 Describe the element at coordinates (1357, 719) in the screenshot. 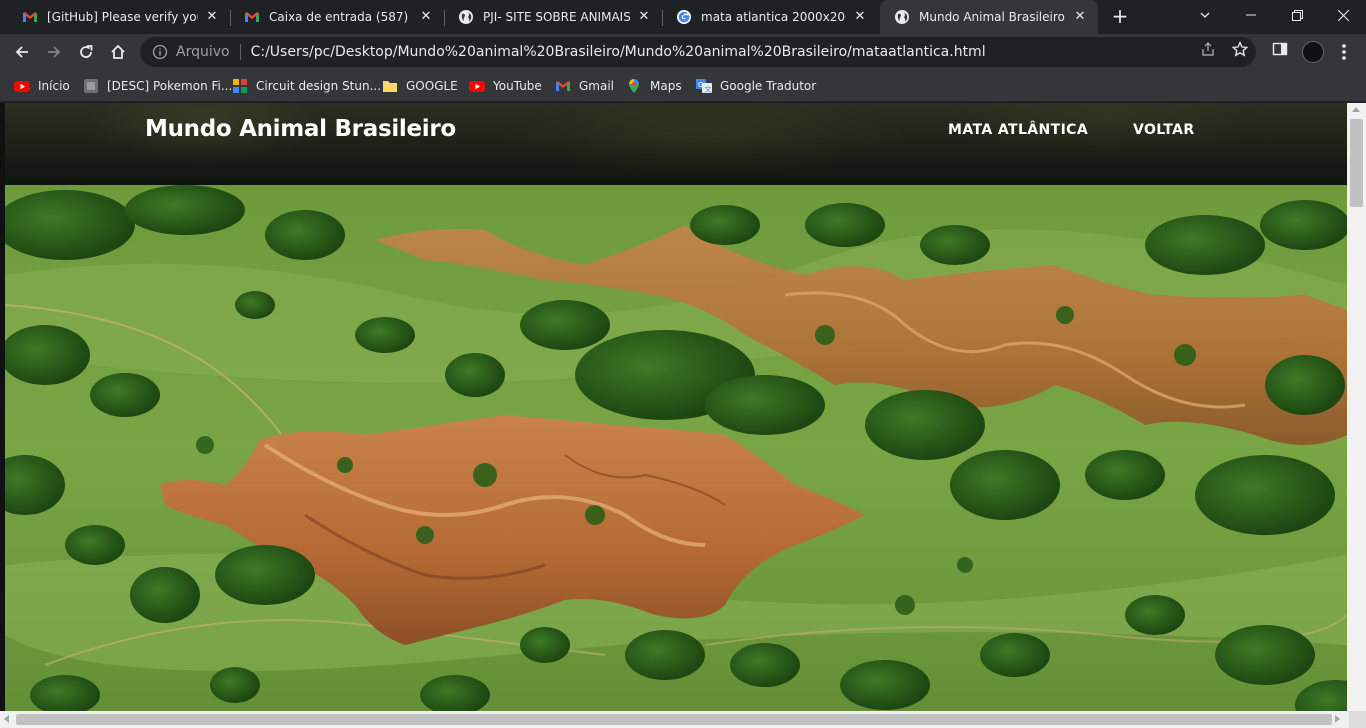

I see `scrollbar-corner` at that location.